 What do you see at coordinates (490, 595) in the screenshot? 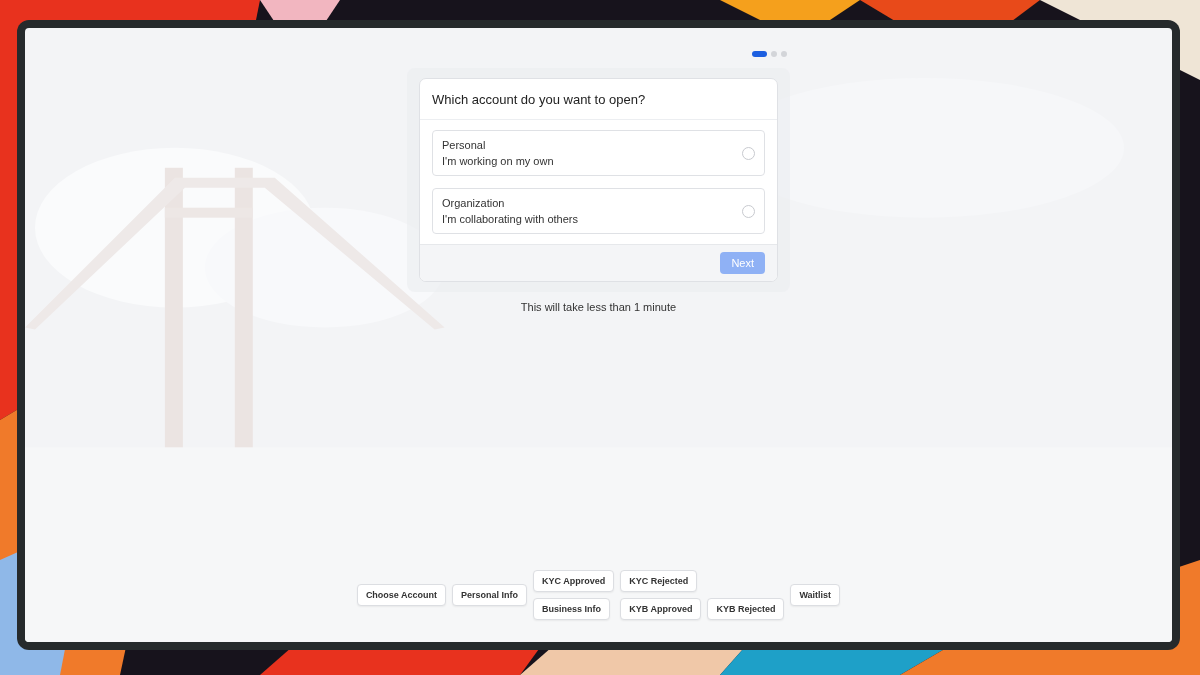
I see `navigation-button: Personal Info` at bounding box center [490, 595].